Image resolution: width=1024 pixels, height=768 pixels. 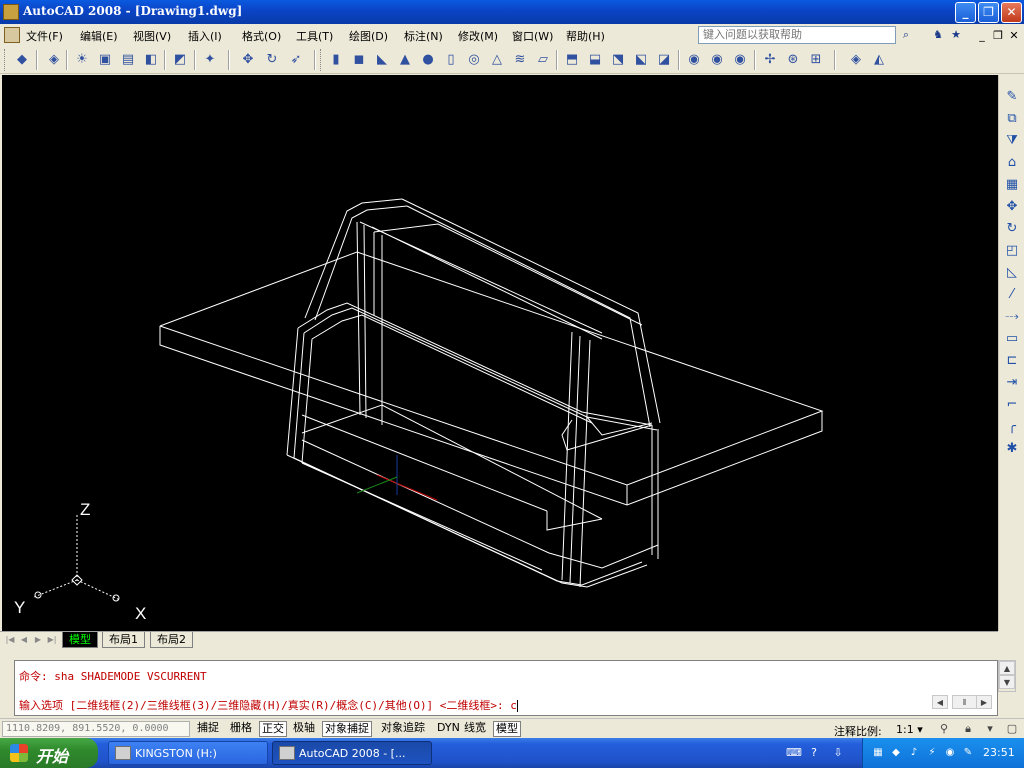 What do you see at coordinates (1007, 668) in the screenshot?
I see `scroll-up-arrow-icon: ▲` at bounding box center [1007, 668].